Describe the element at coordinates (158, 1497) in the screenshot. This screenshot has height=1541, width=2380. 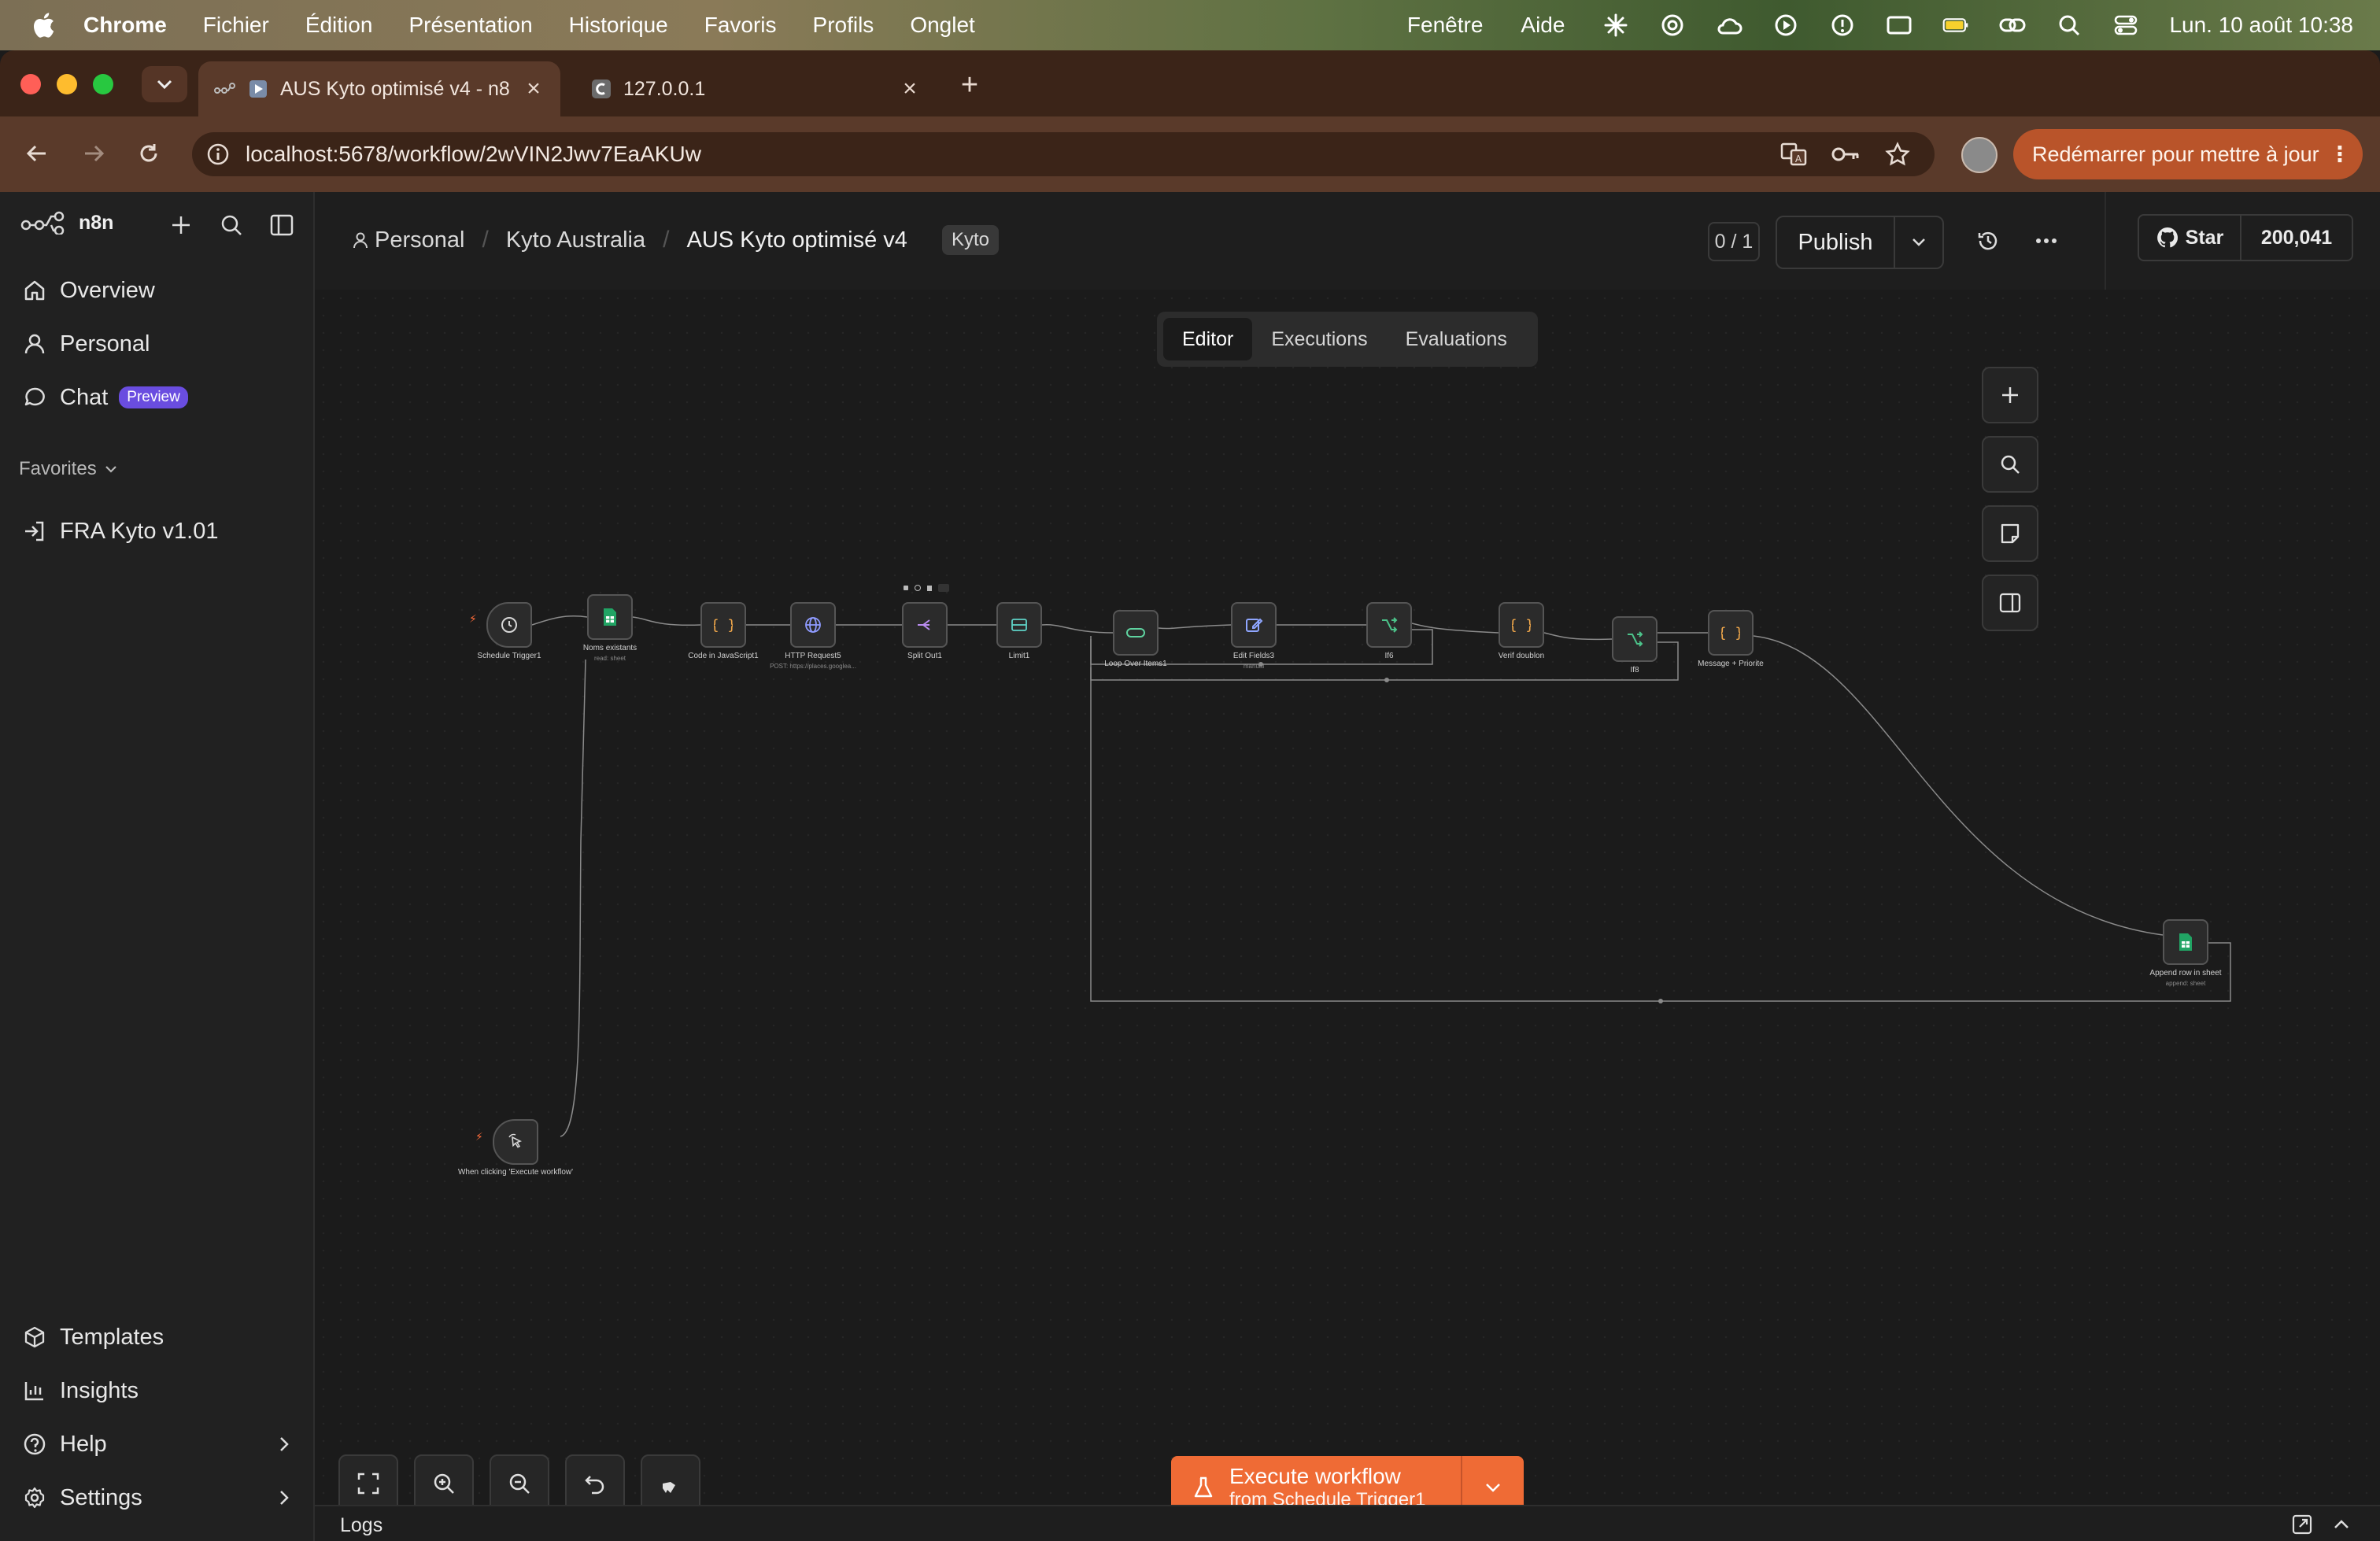
I see `sidebar-item-settings: Settings` at that location.